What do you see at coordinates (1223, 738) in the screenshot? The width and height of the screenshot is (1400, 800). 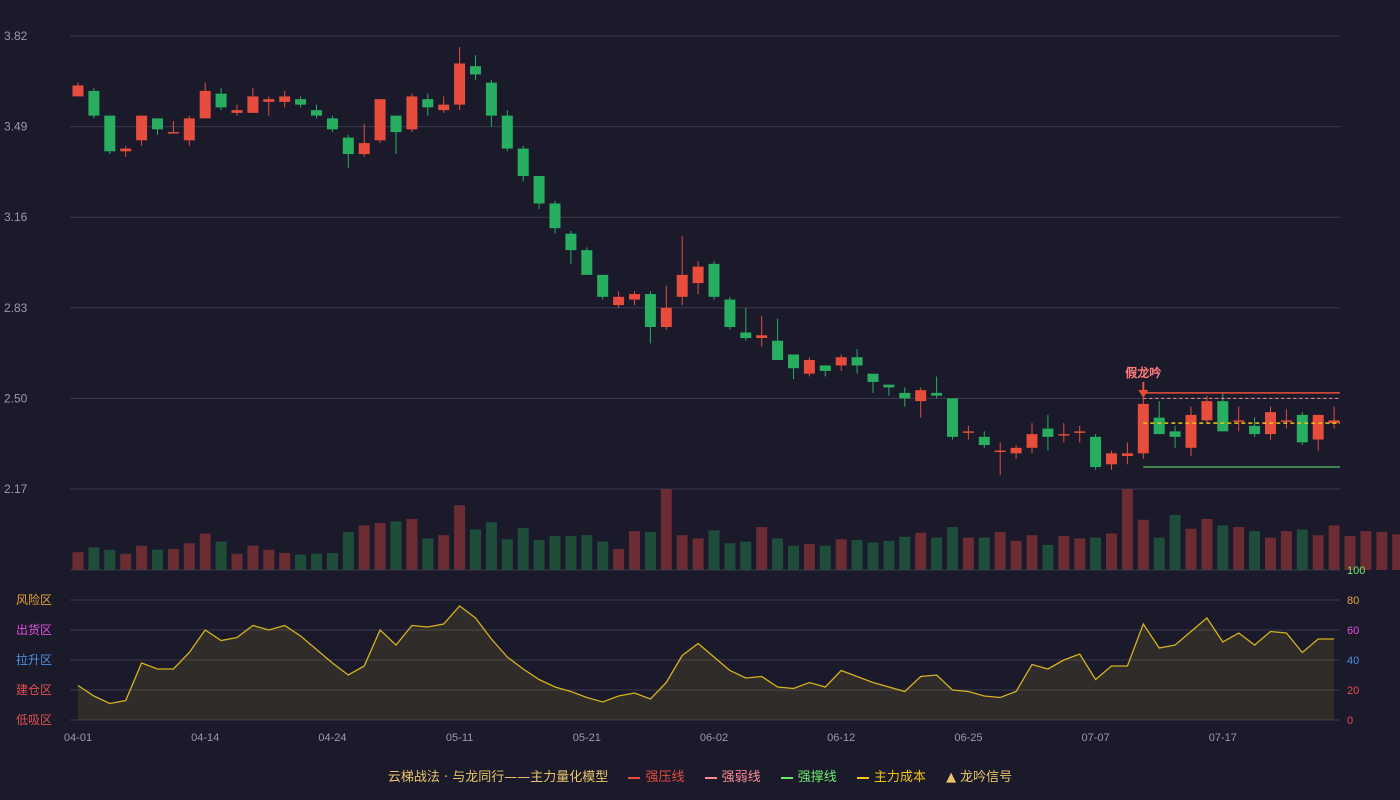 I see `x-tick-label: 07-17` at bounding box center [1223, 738].